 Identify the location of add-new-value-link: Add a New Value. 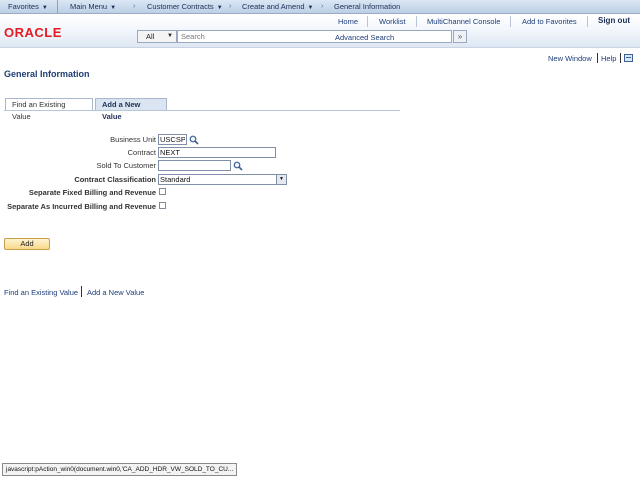
(115, 292).